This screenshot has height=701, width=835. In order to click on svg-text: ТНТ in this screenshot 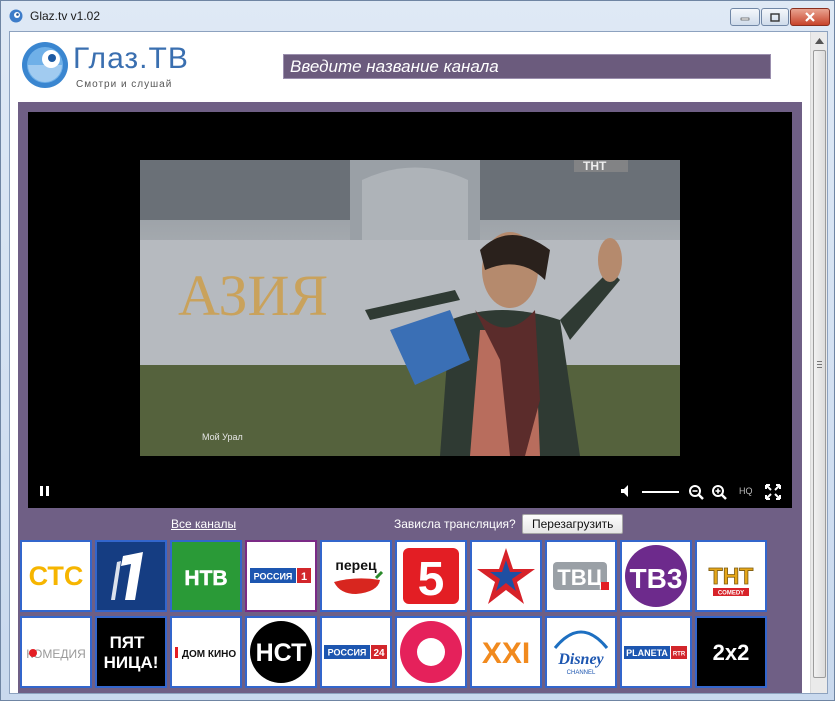, I will do `click(731, 576)`.